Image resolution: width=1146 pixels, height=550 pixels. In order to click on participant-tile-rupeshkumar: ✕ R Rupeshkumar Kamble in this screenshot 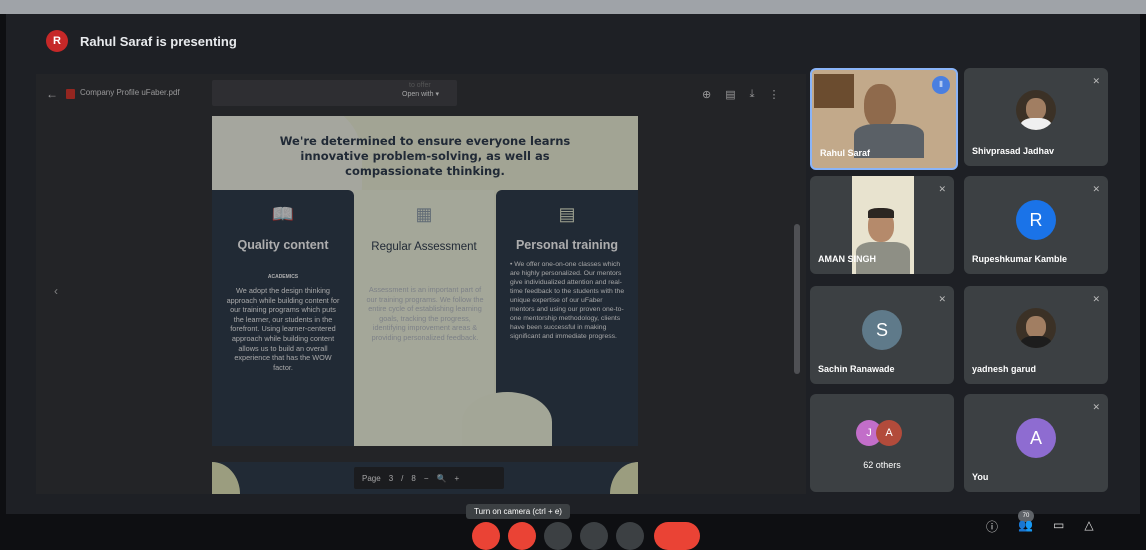, I will do `click(1036, 225)`.